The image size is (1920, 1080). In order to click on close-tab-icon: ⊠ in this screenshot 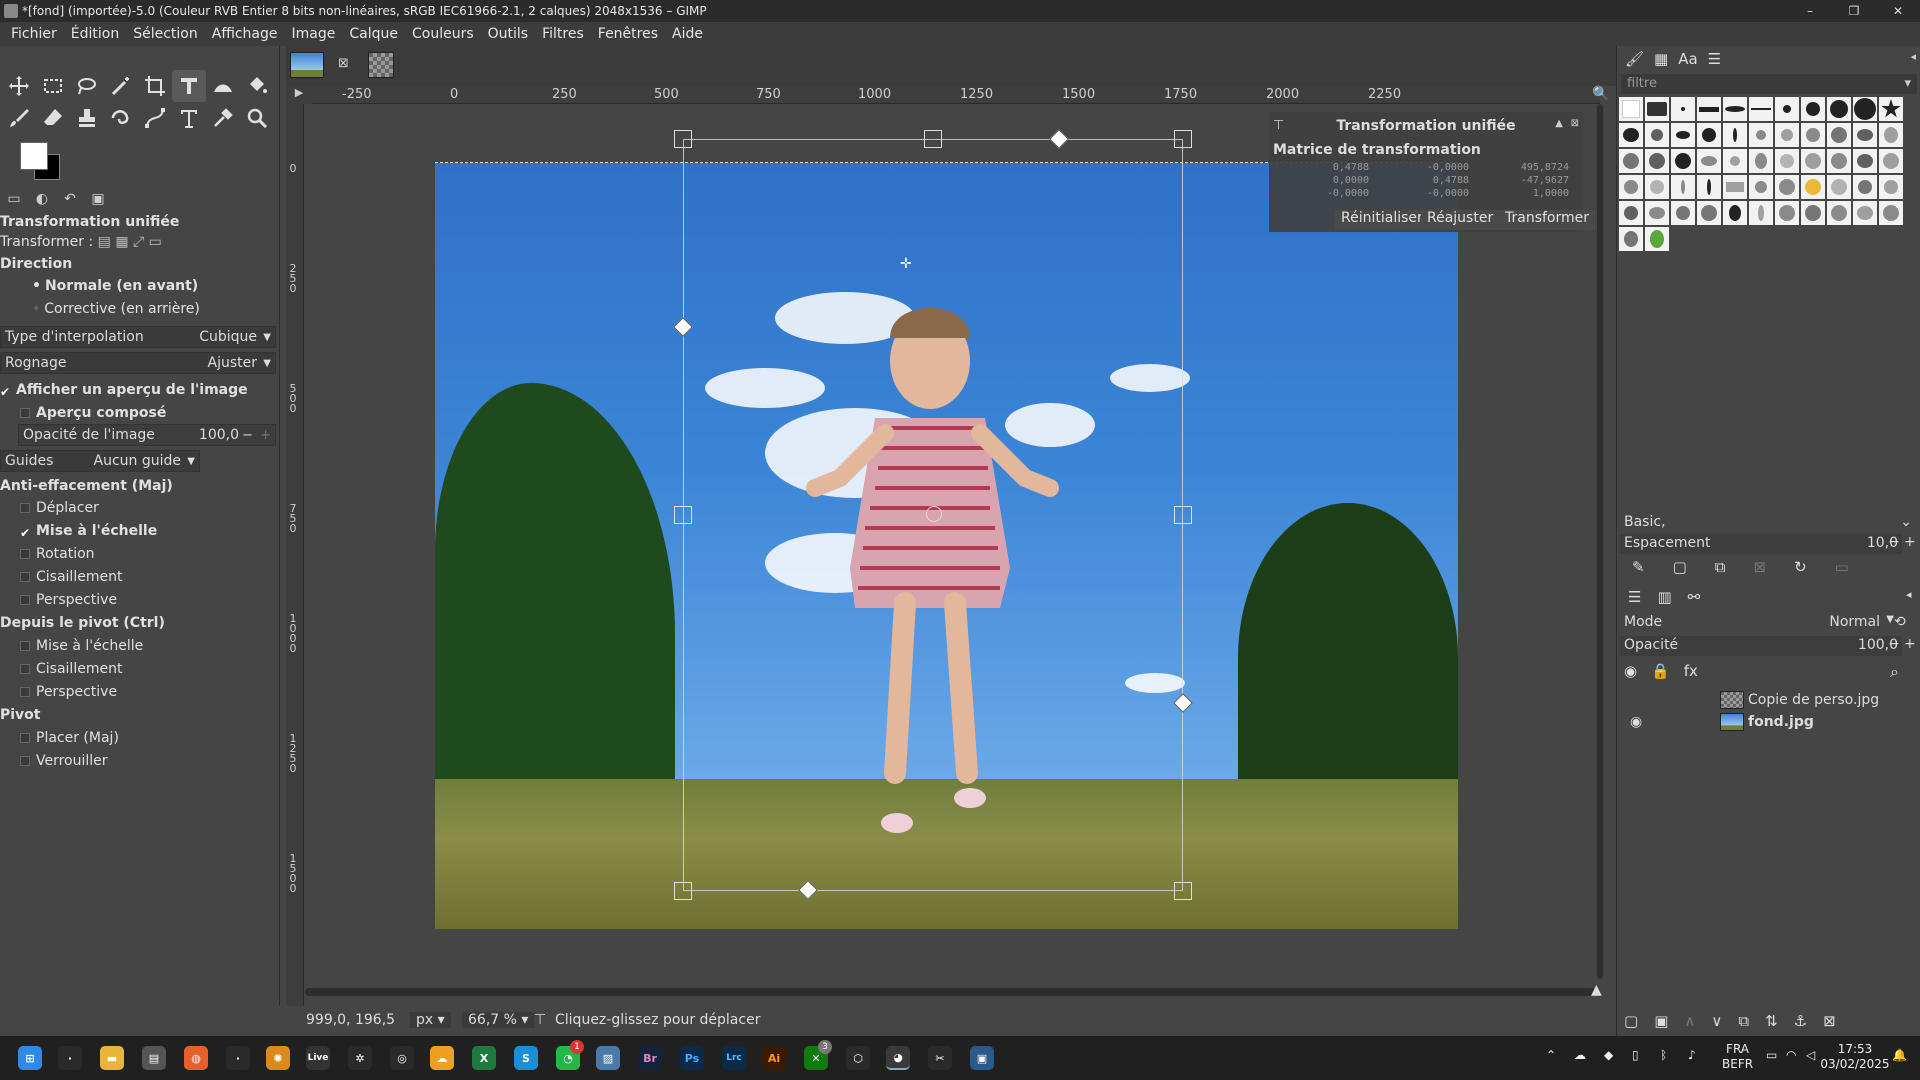, I will do `click(343, 63)`.